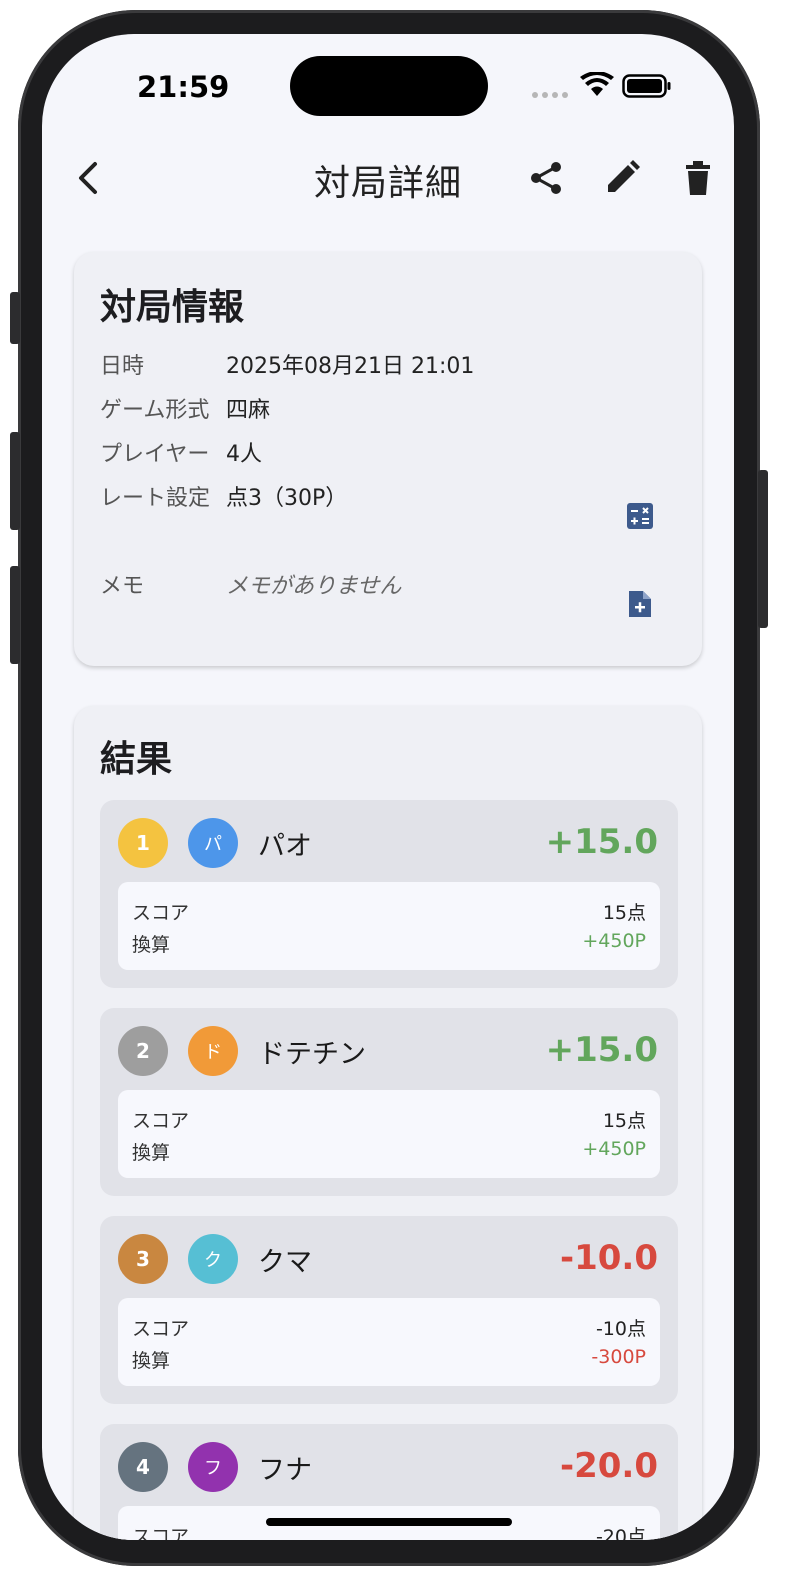 The height and width of the screenshot is (1586, 786). I want to click on player-name: クマ, so click(285, 1262).